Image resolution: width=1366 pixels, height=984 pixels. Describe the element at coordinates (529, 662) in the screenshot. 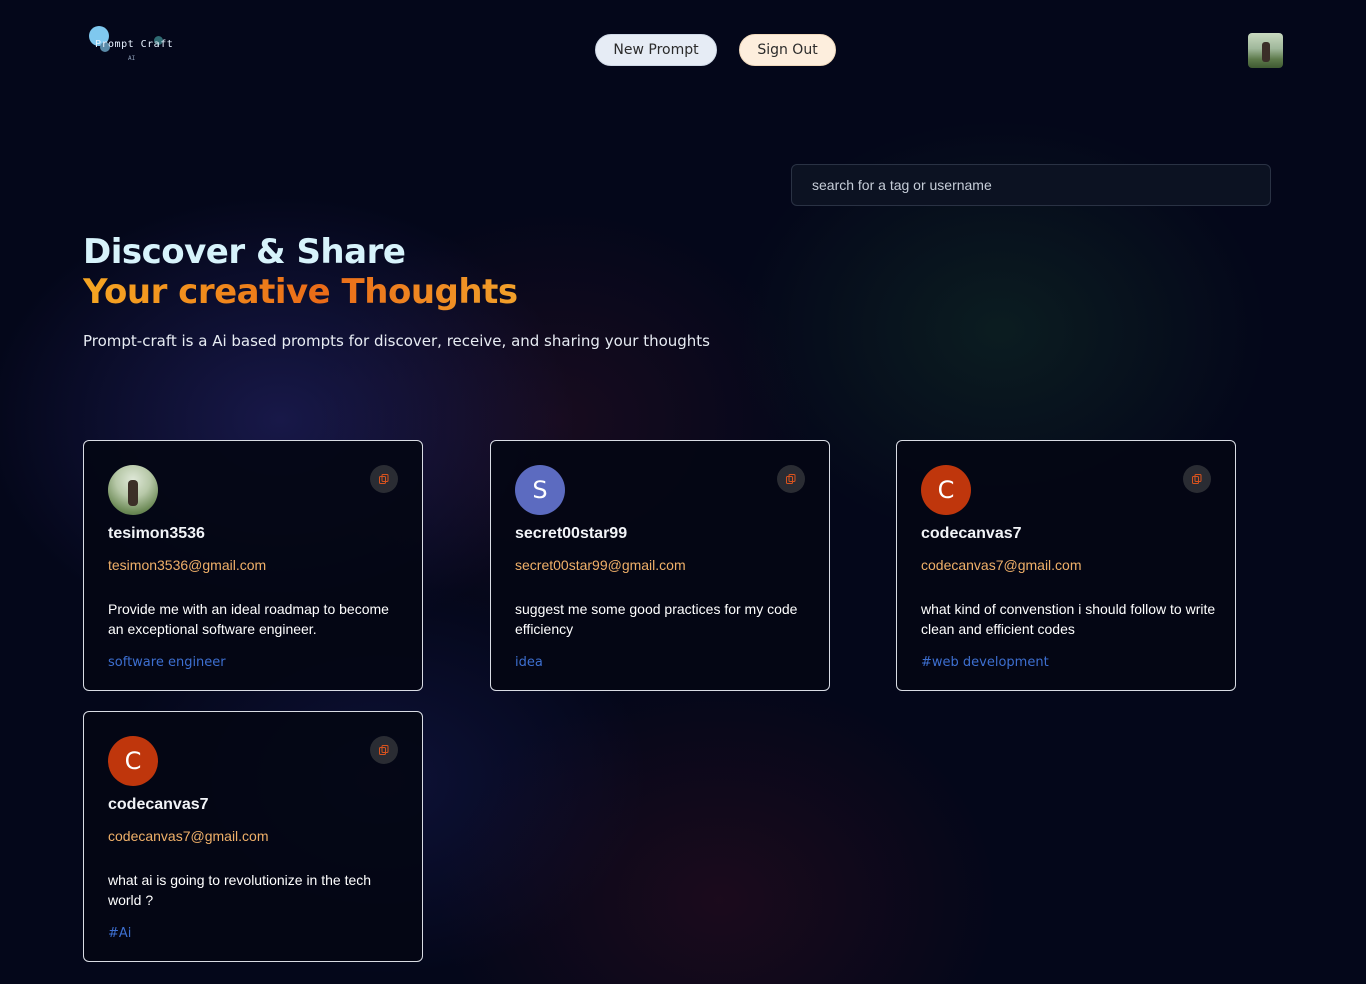

I see `card-tag: idea` at that location.